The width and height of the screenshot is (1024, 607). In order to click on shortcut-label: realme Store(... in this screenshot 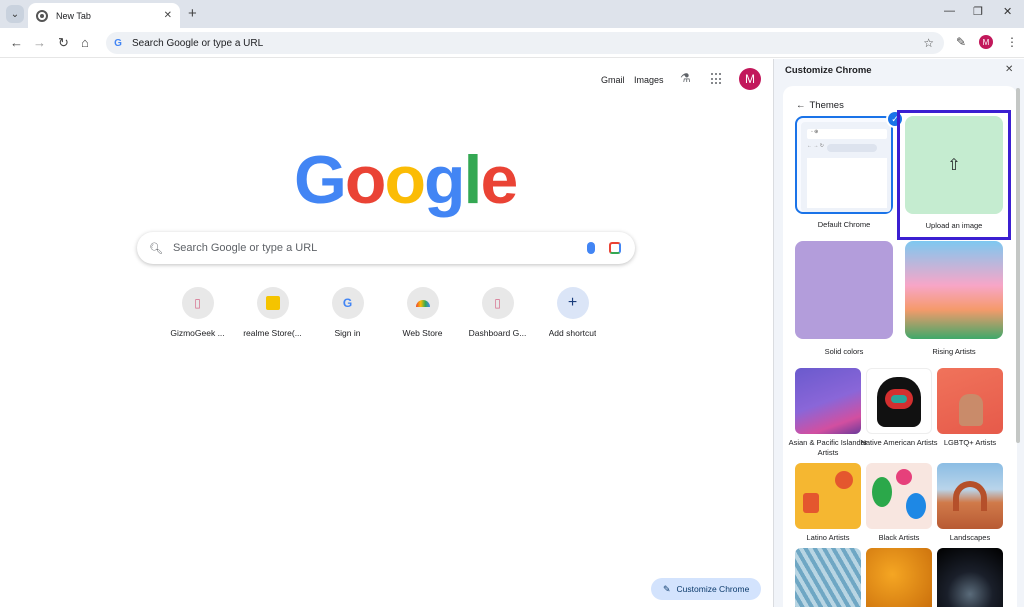, I will do `click(272, 333)`.